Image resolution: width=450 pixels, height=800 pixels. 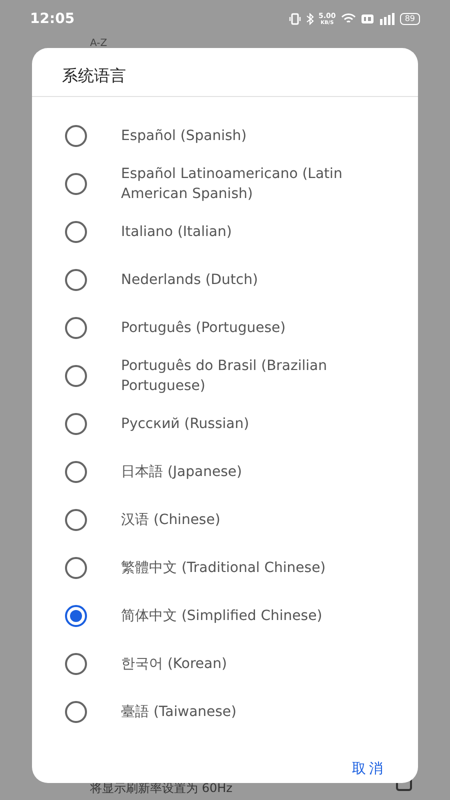 What do you see at coordinates (348, 19) in the screenshot?
I see `wifi-icon` at bounding box center [348, 19].